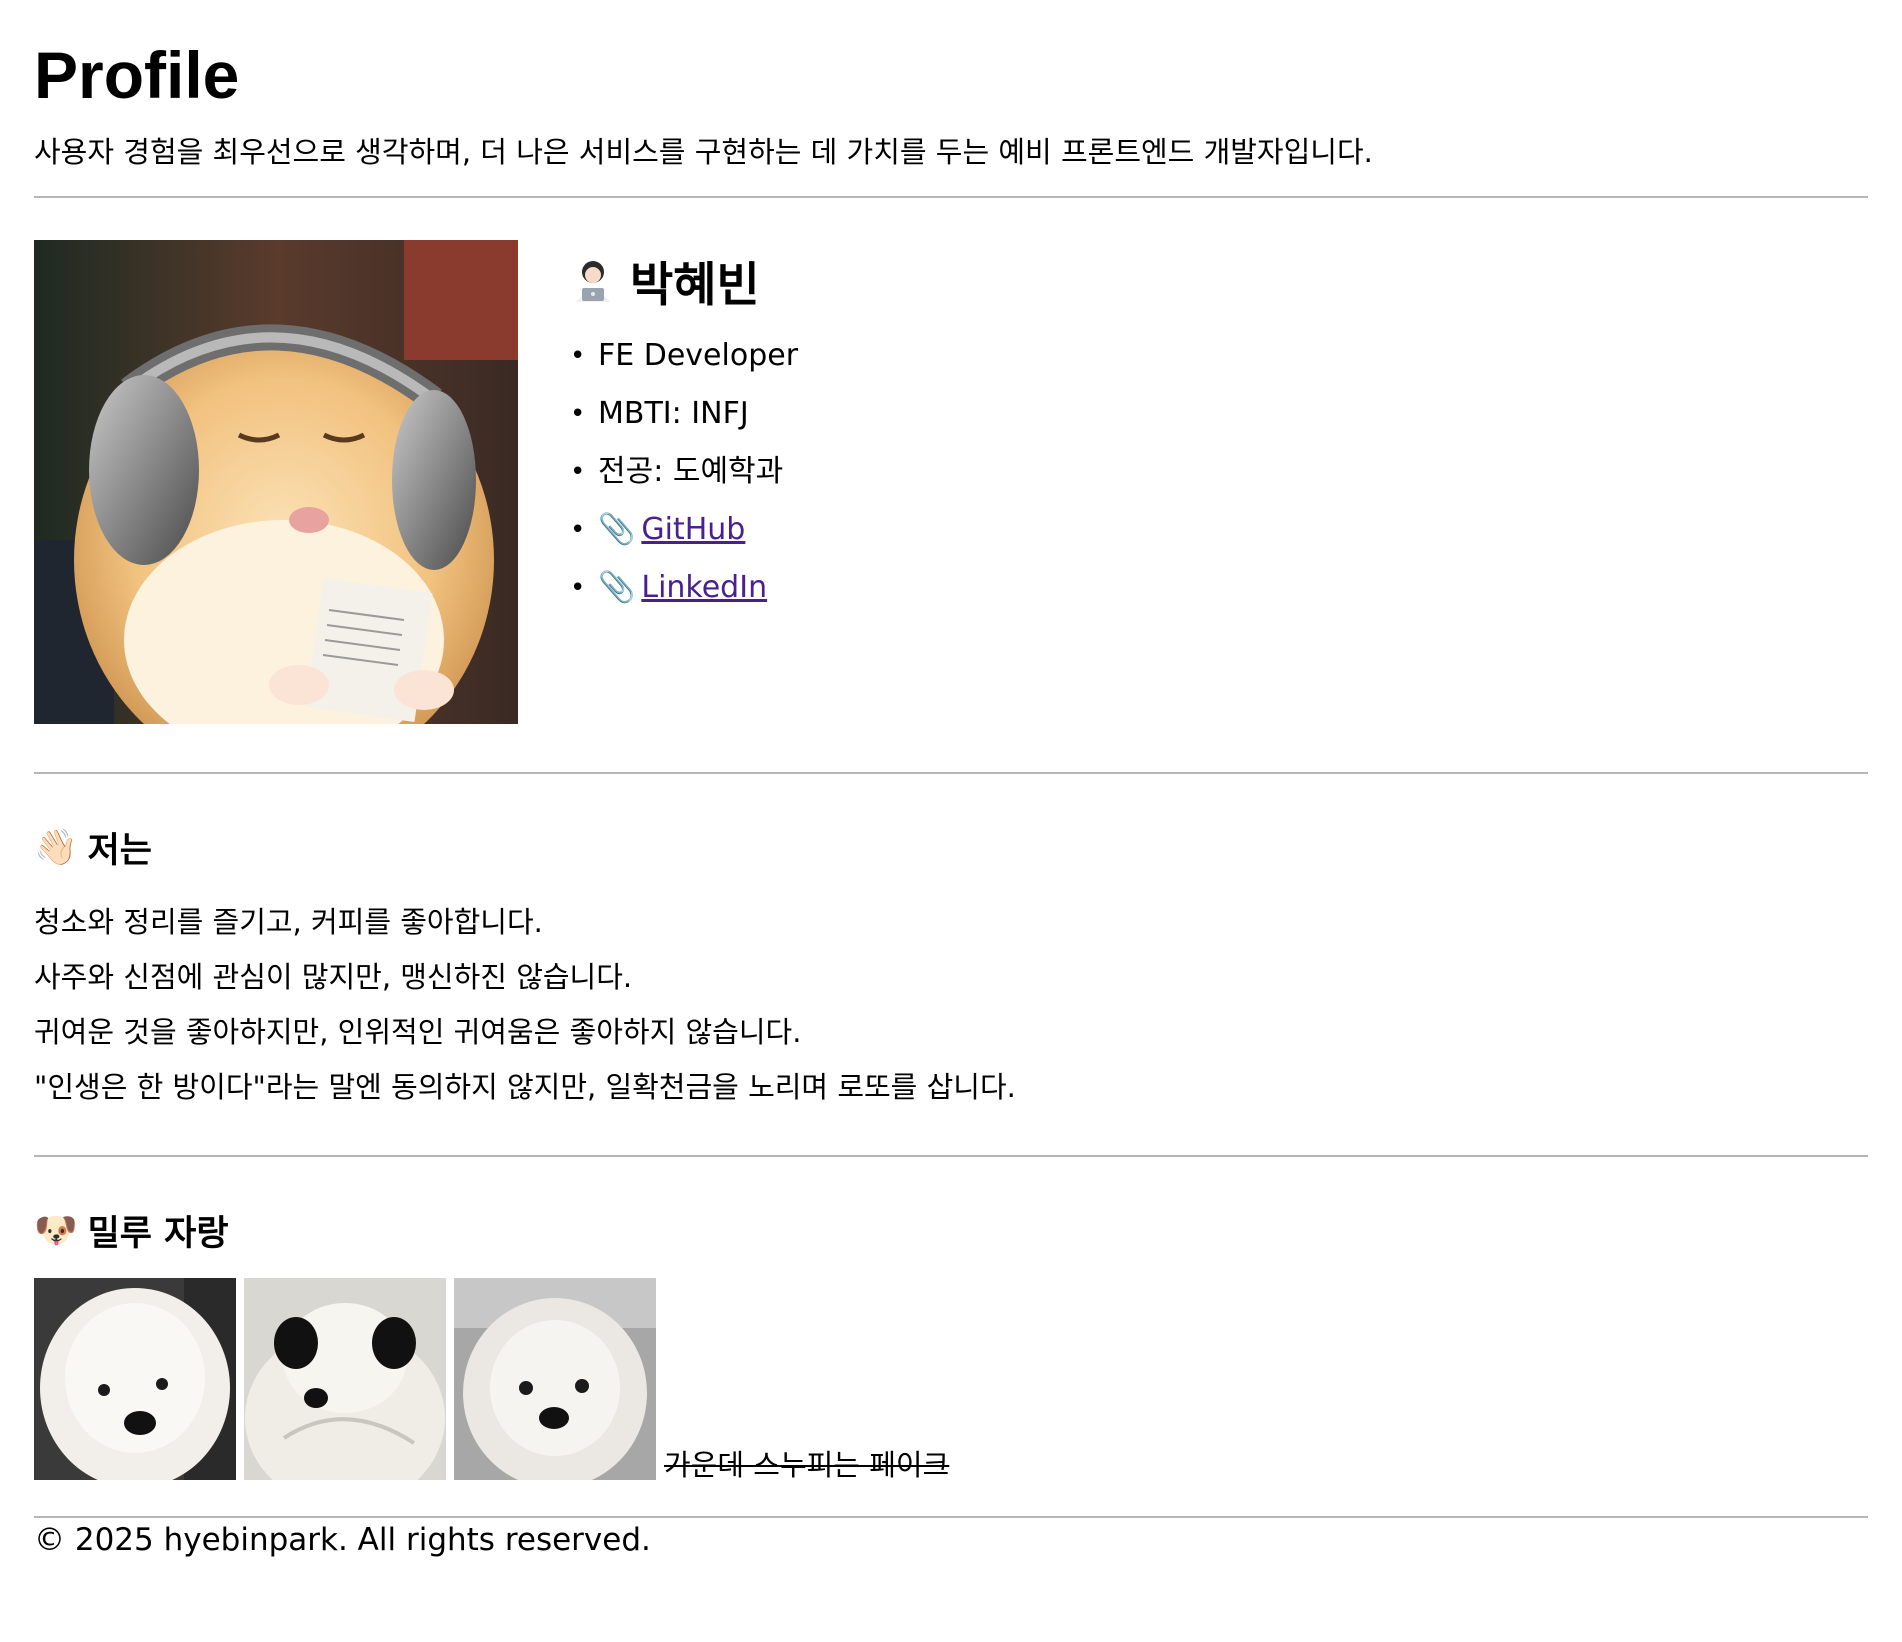  I want to click on dog-gallery: 가운데 스누피는 페이크, so click(951, 1379).